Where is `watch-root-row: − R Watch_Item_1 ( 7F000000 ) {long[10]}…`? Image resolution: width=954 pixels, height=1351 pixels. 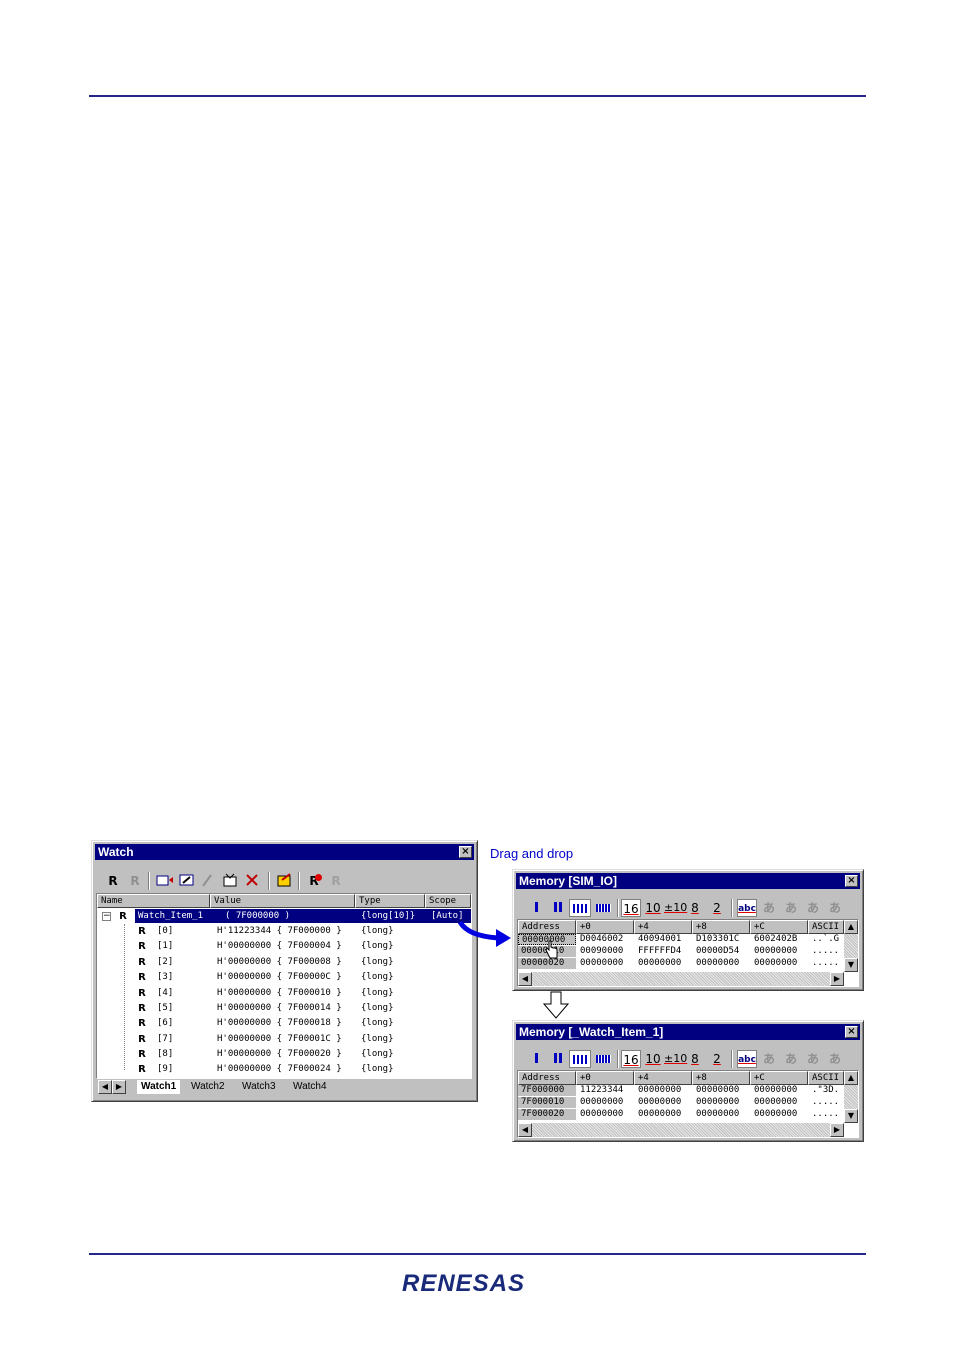
watch-root-row: − R Watch_Item_1 ( 7F000000 ) {long[10]}… is located at coordinates (284, 916).